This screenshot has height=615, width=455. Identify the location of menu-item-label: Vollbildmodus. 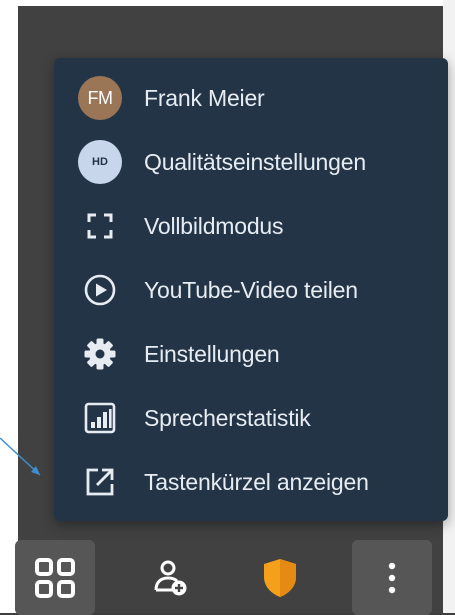
(214, 225).